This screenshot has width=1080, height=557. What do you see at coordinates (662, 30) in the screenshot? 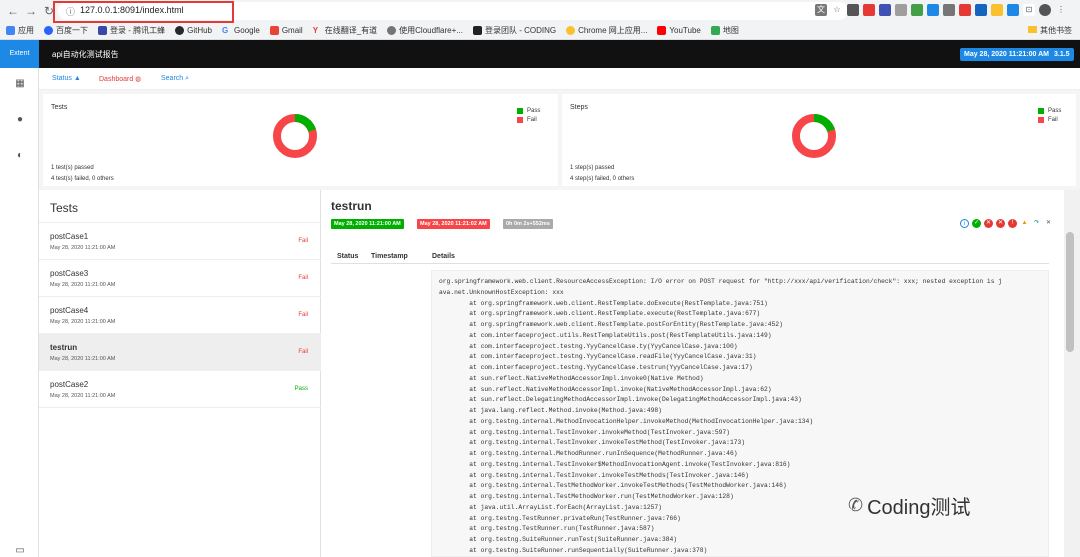
I see `youtube-icon` at bounding box center [662, 30].